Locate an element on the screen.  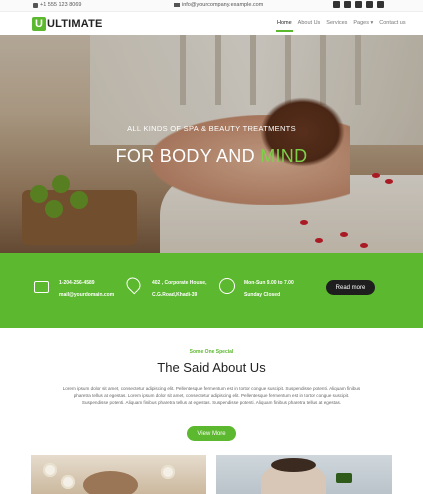
nav-item-services: Services is located at coordinates (336, 23).